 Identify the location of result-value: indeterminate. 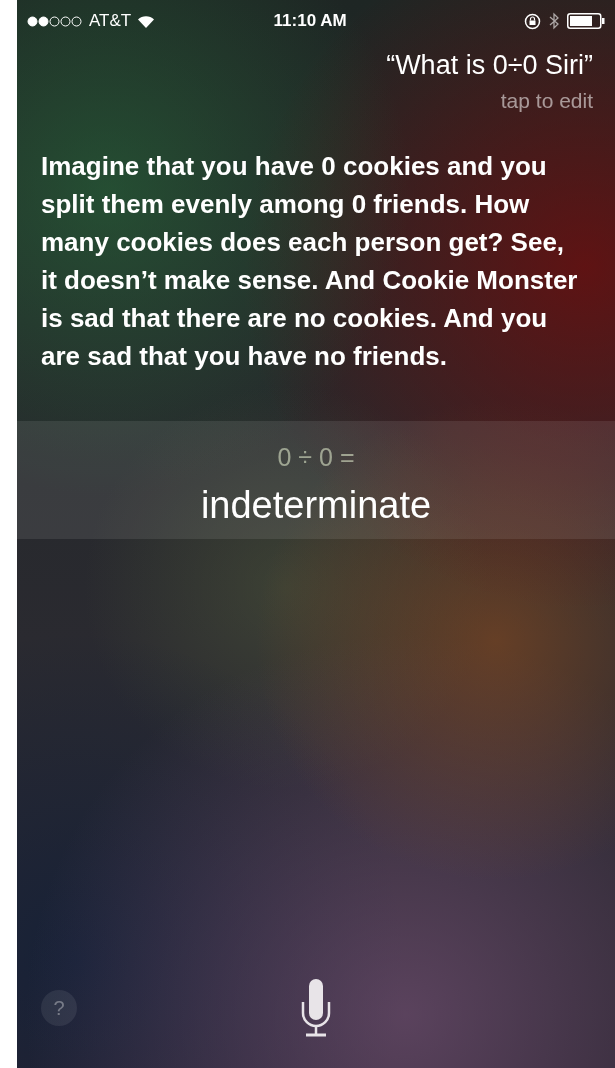
(316, 505).